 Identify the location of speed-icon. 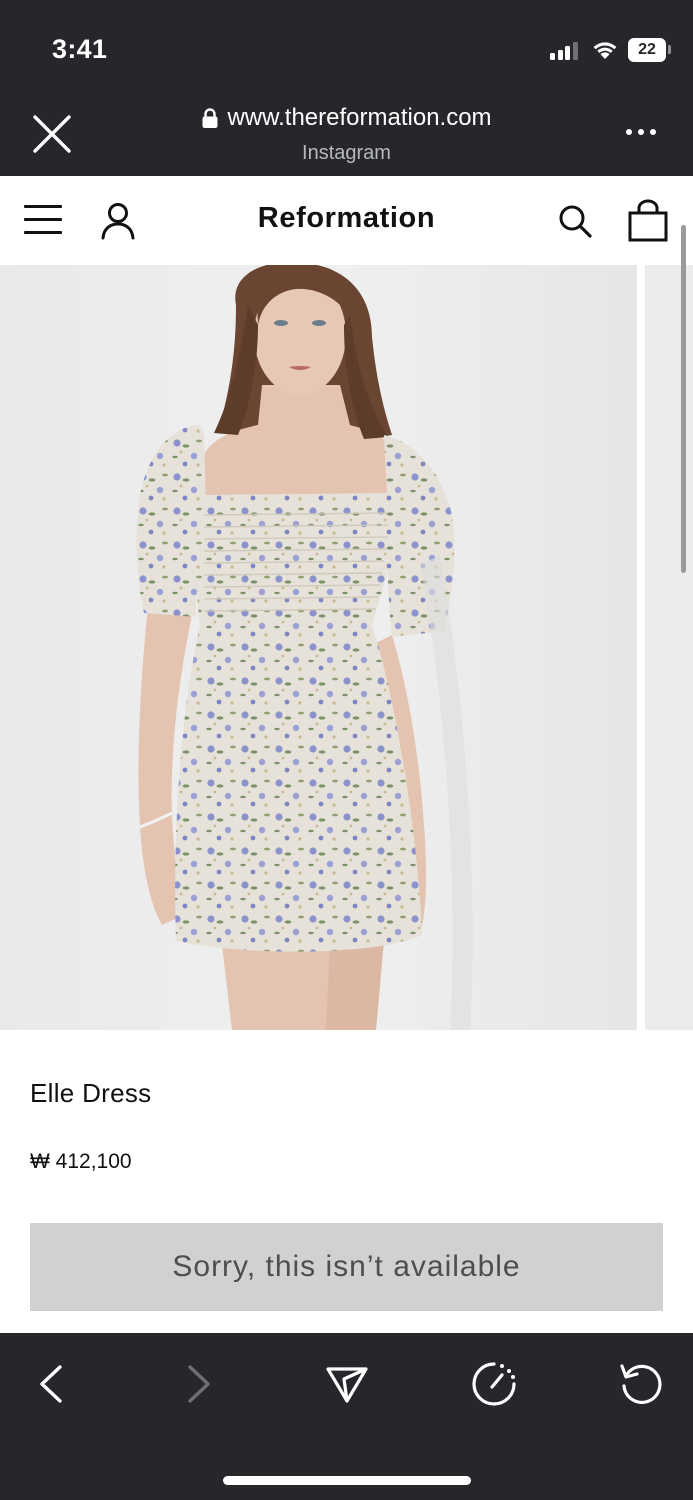
(494, 1384).